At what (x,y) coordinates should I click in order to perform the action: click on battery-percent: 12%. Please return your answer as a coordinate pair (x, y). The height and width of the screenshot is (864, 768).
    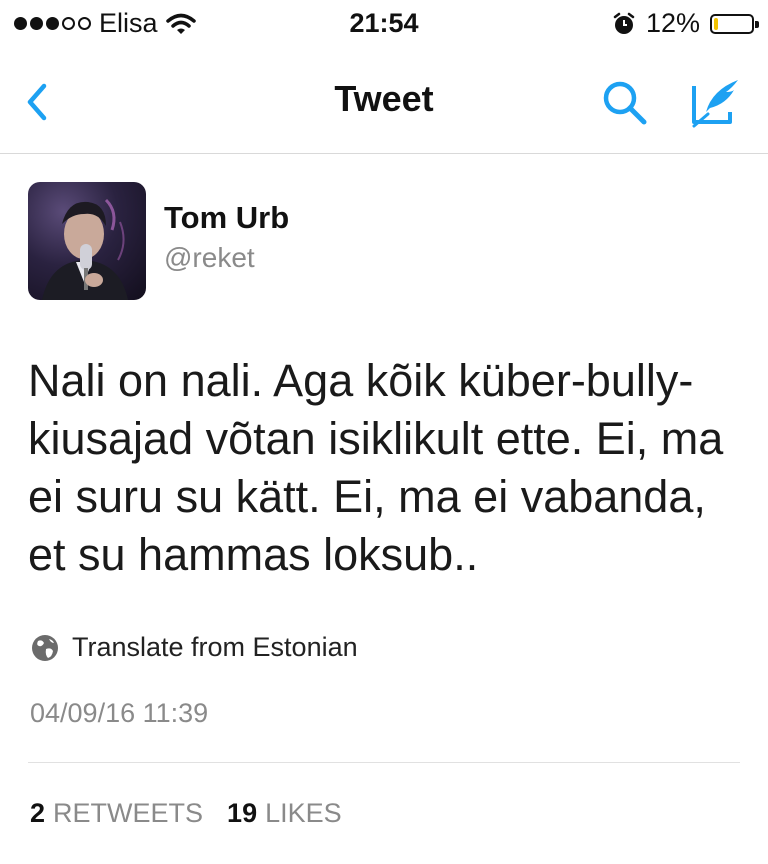
    Looking at the image, I should click on (672, 23).